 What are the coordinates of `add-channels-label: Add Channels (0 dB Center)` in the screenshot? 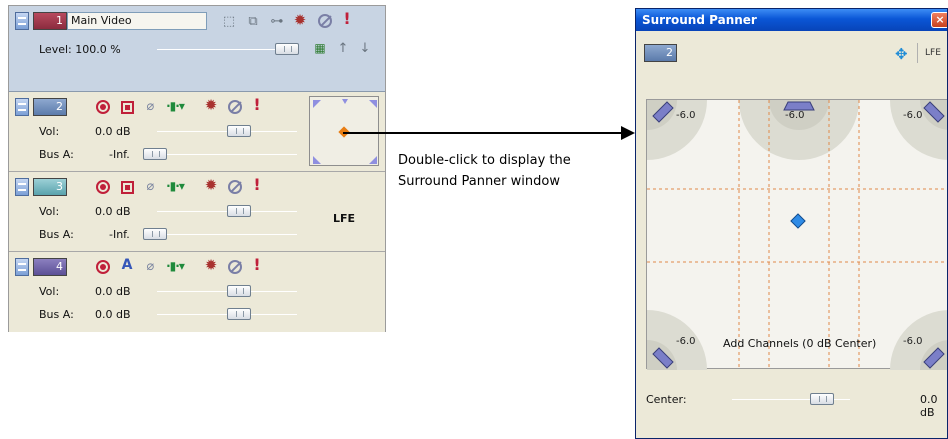 It's located at (800, 343).